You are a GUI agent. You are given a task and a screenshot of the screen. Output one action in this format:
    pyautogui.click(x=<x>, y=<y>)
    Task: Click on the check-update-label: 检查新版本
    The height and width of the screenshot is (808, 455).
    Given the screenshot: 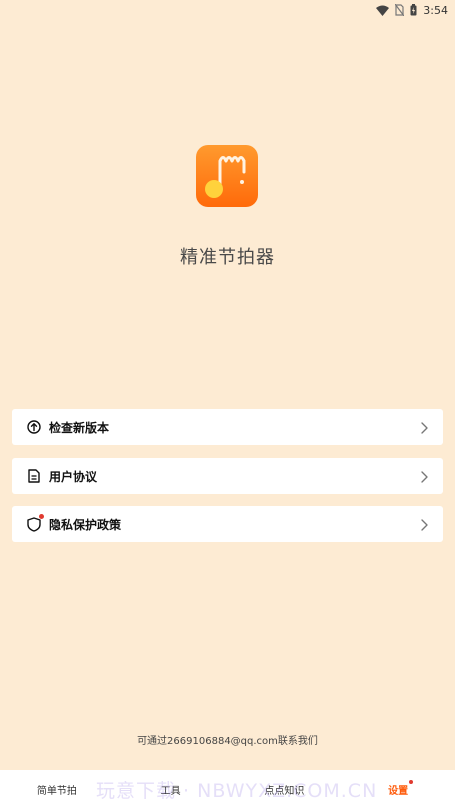 What is the action you would take?
    pyautogui.click(x=79, y=427)
    